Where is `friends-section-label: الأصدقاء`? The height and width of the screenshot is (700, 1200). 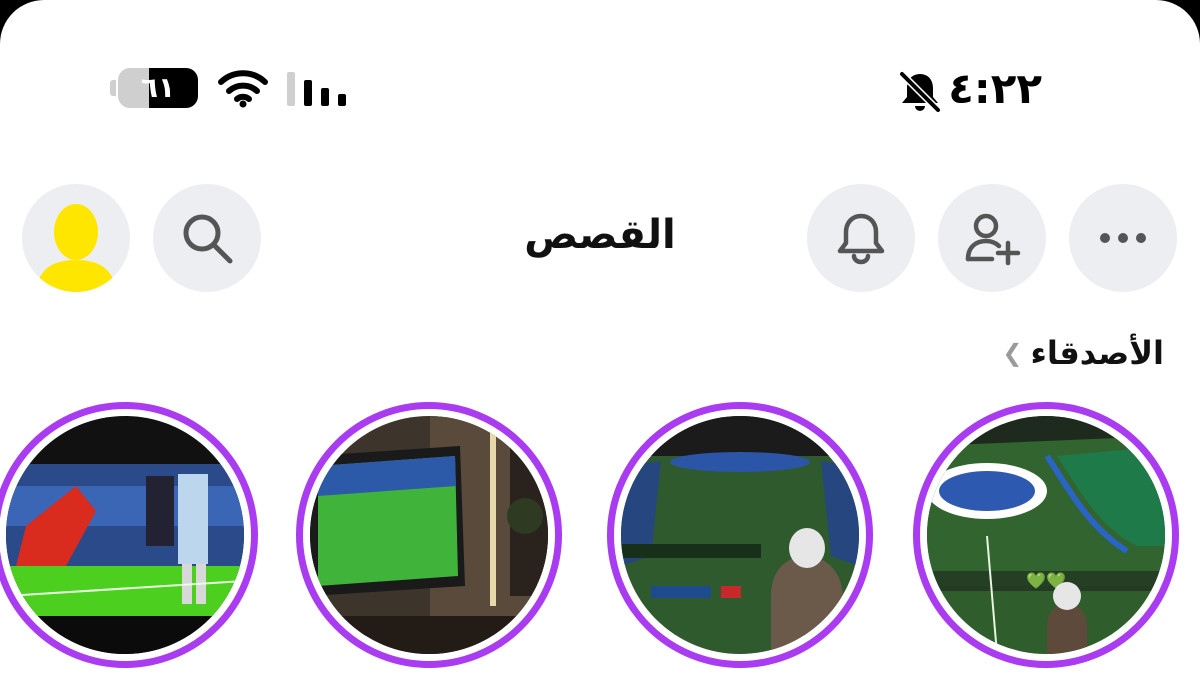
friends-section-label: الأصدقاء is located at coordinates (1097, 353).